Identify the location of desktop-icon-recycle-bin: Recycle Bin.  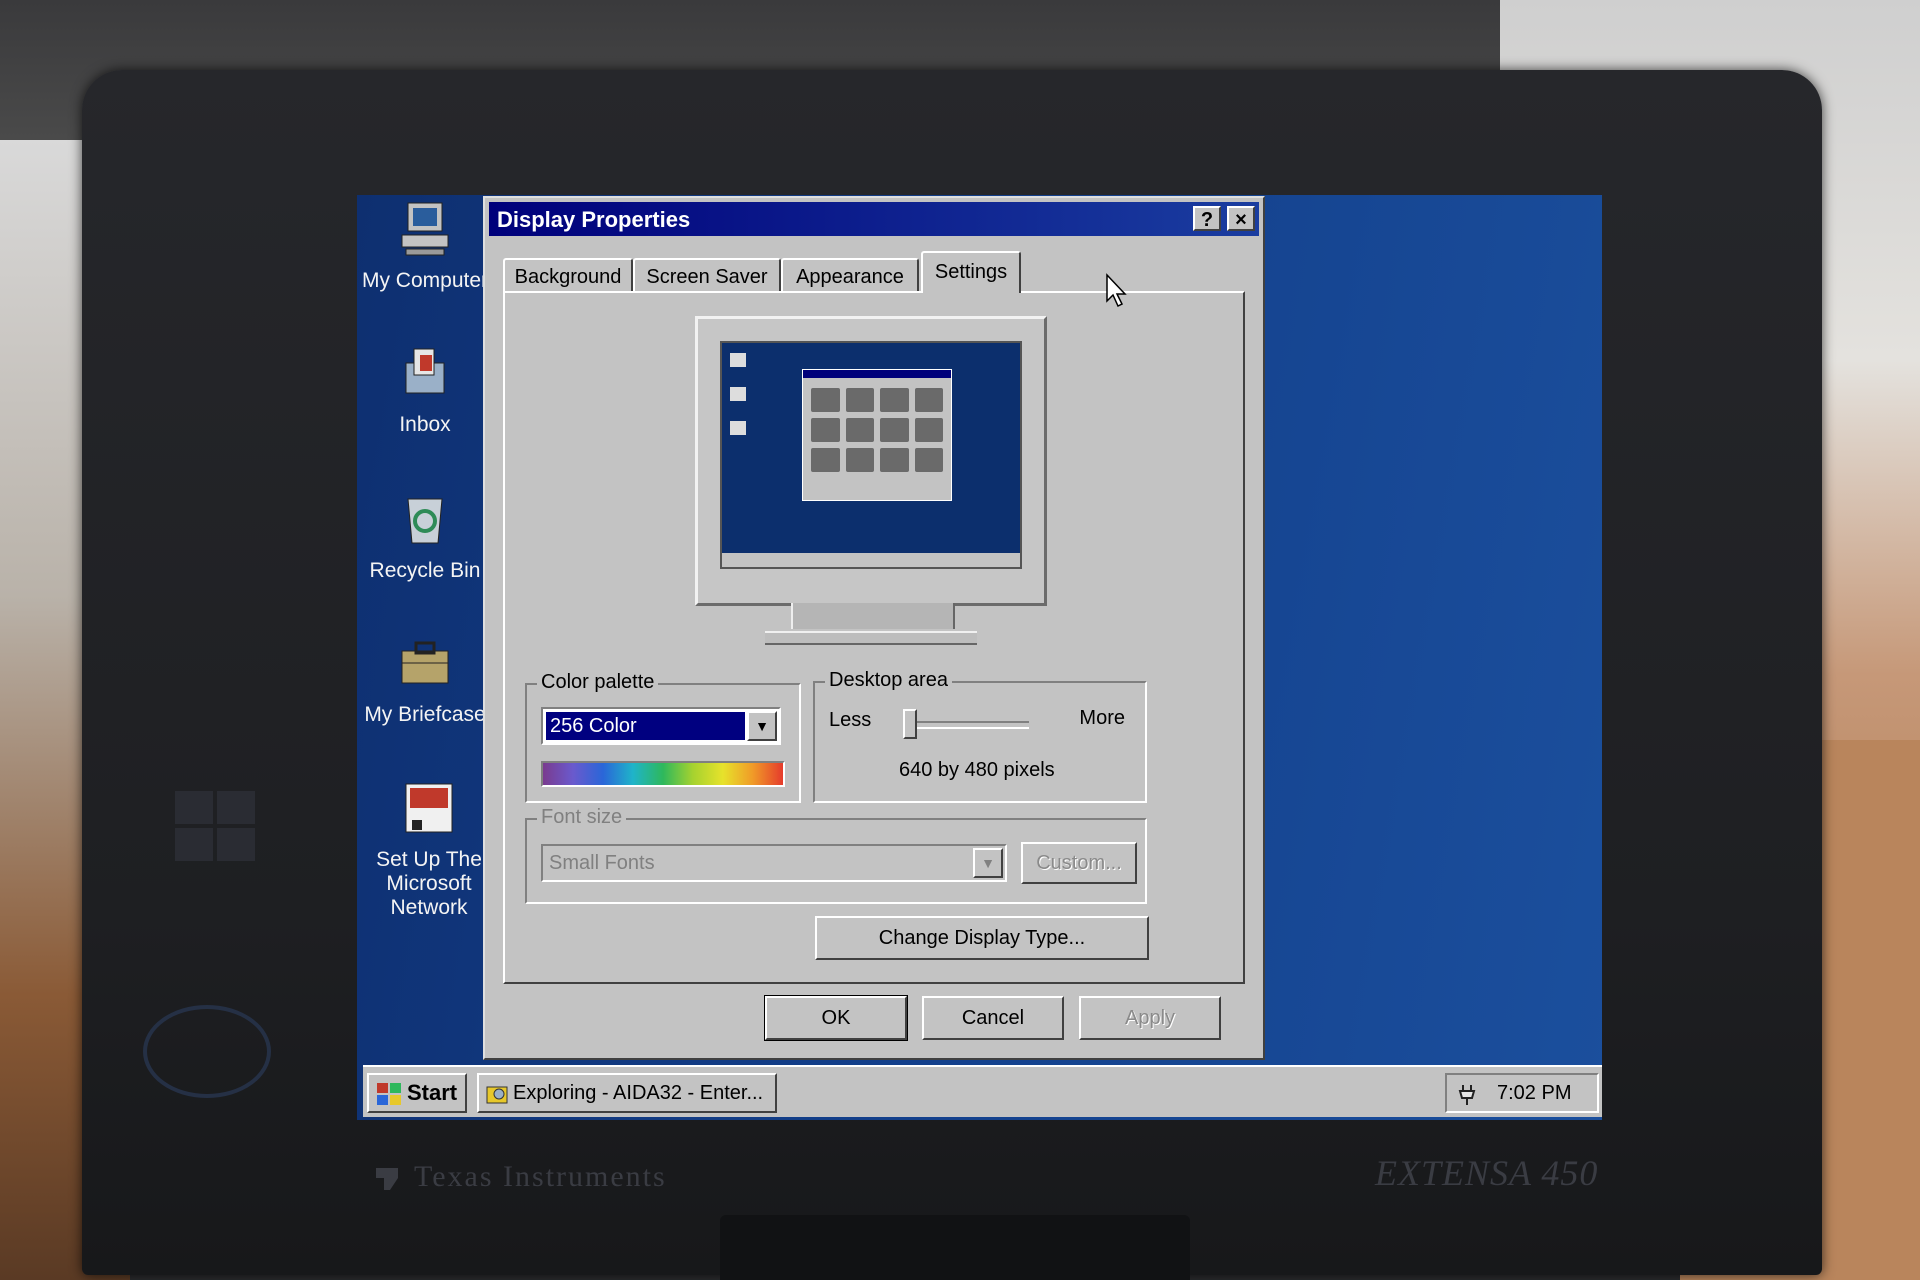
(426, 537).